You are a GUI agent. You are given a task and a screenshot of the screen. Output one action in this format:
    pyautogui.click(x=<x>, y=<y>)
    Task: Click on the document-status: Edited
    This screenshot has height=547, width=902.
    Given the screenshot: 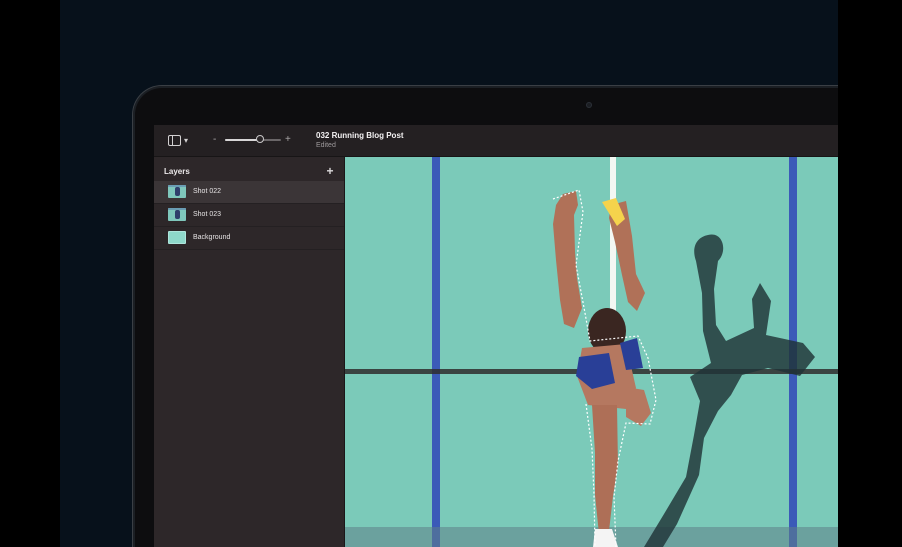 What is the action you would take?
    pyautogui.click(x=326, y=145)
    